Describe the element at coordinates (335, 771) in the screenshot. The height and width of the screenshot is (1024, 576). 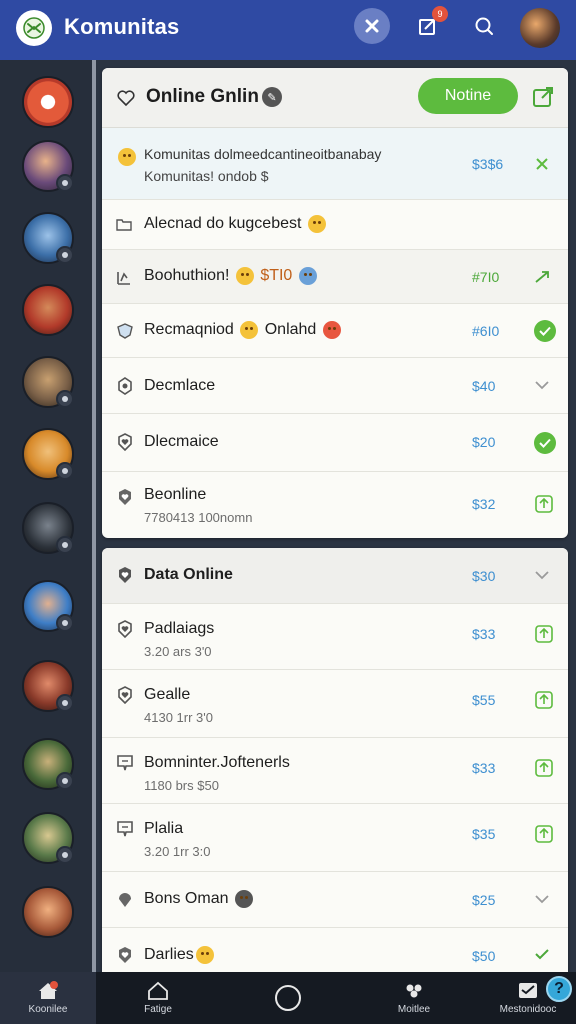
I see `list-item: Bomninter.Joftenerls 1180 brs $50 $33` at that location.